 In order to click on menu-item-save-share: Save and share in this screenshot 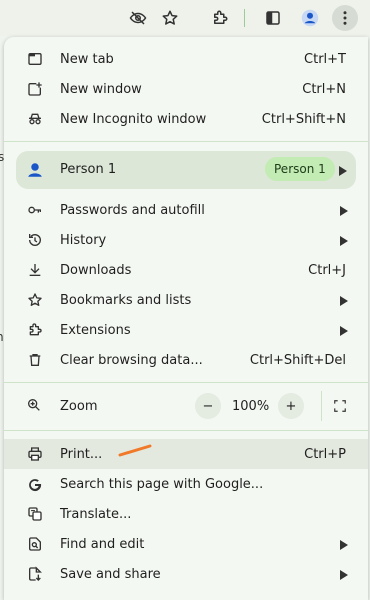, I will do `click(186, 574)`.